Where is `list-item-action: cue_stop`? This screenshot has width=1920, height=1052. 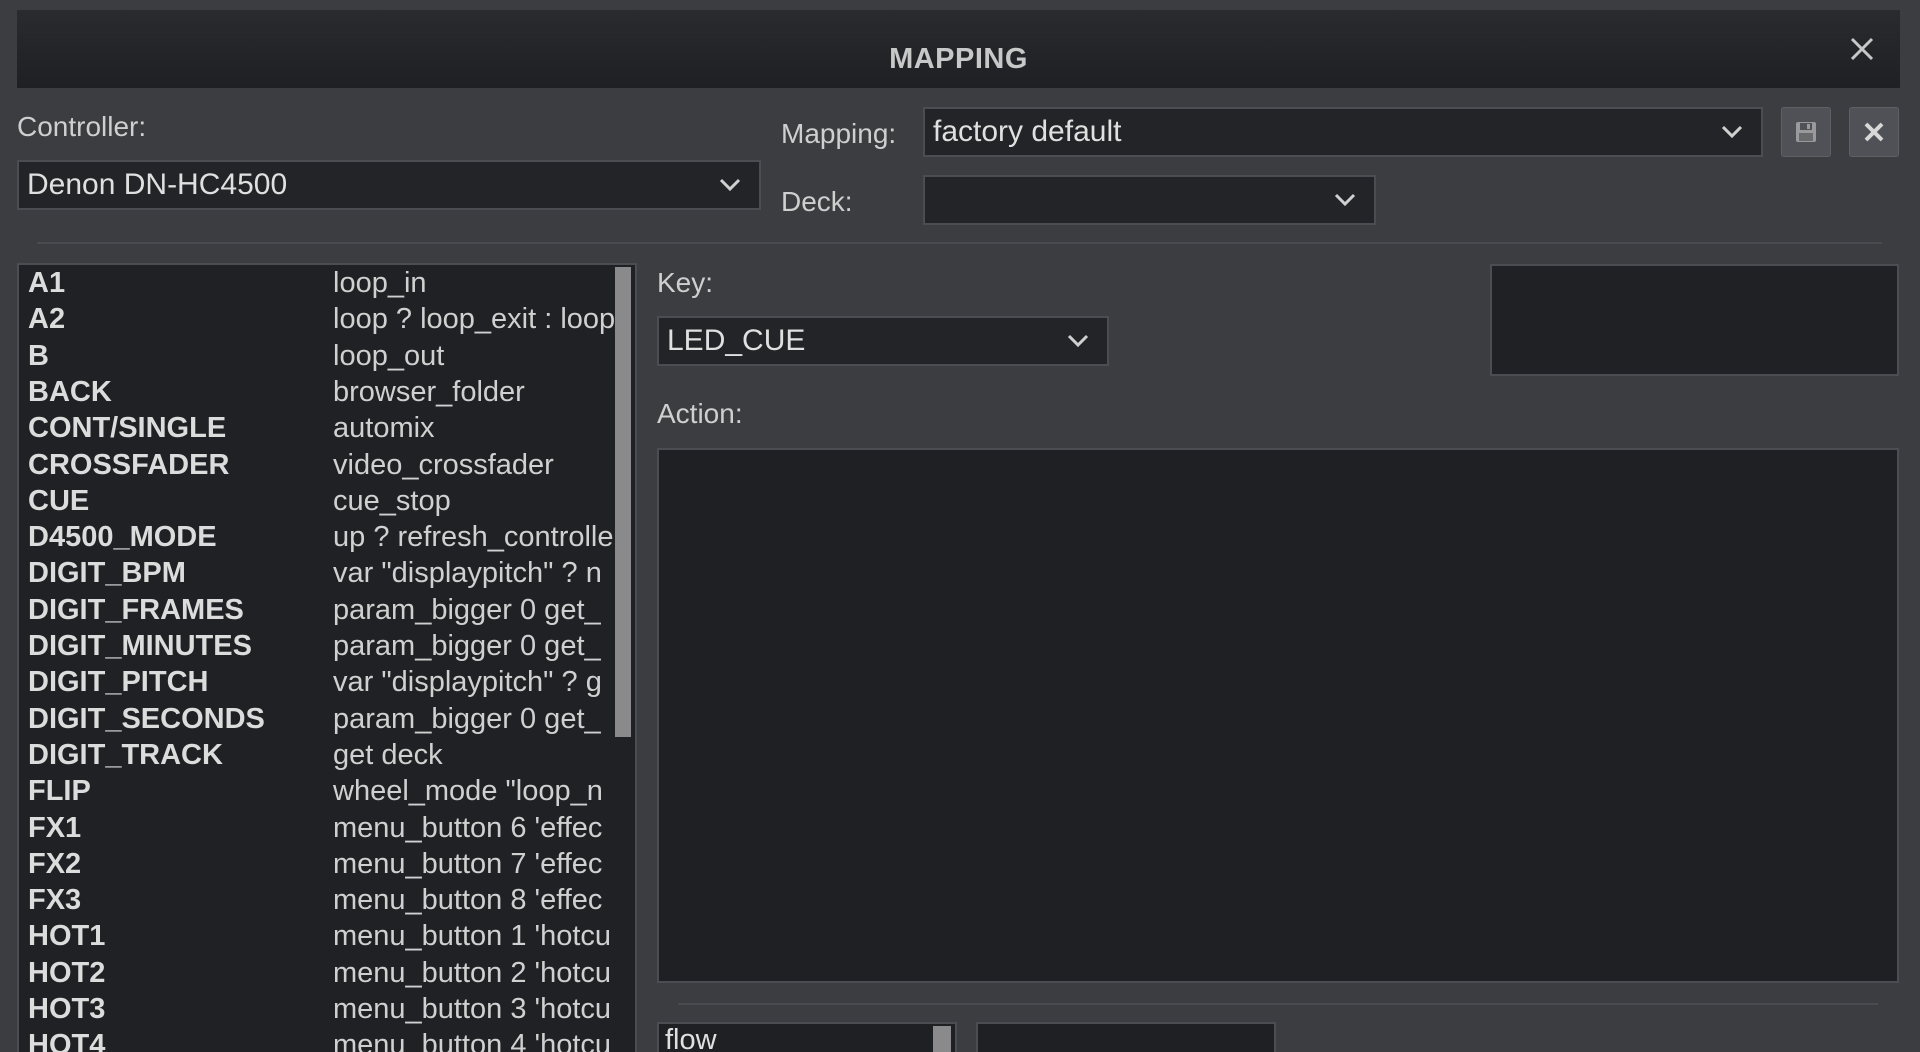 list-item-action: cue_stop is located at coordinates (392, 500).